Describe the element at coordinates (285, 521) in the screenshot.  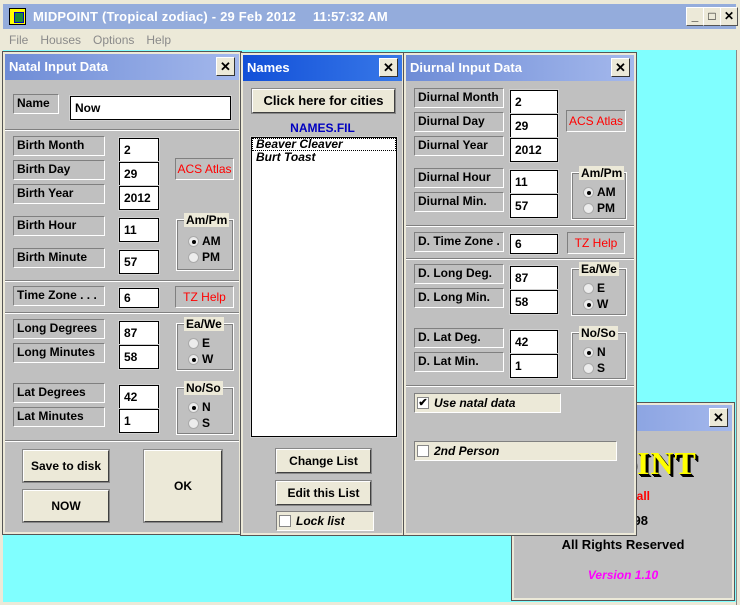
I see `checkbox-box` at that location.